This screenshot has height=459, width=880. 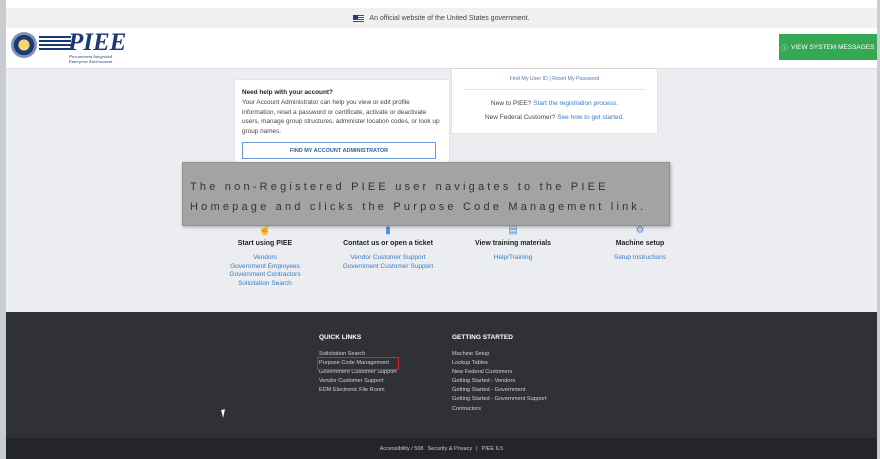 What do you see at coordinates (388, 258) in the screenshot?
I see `vendor-customer-support-link: Vendor Customer Support` at bounding box center [388, 258].